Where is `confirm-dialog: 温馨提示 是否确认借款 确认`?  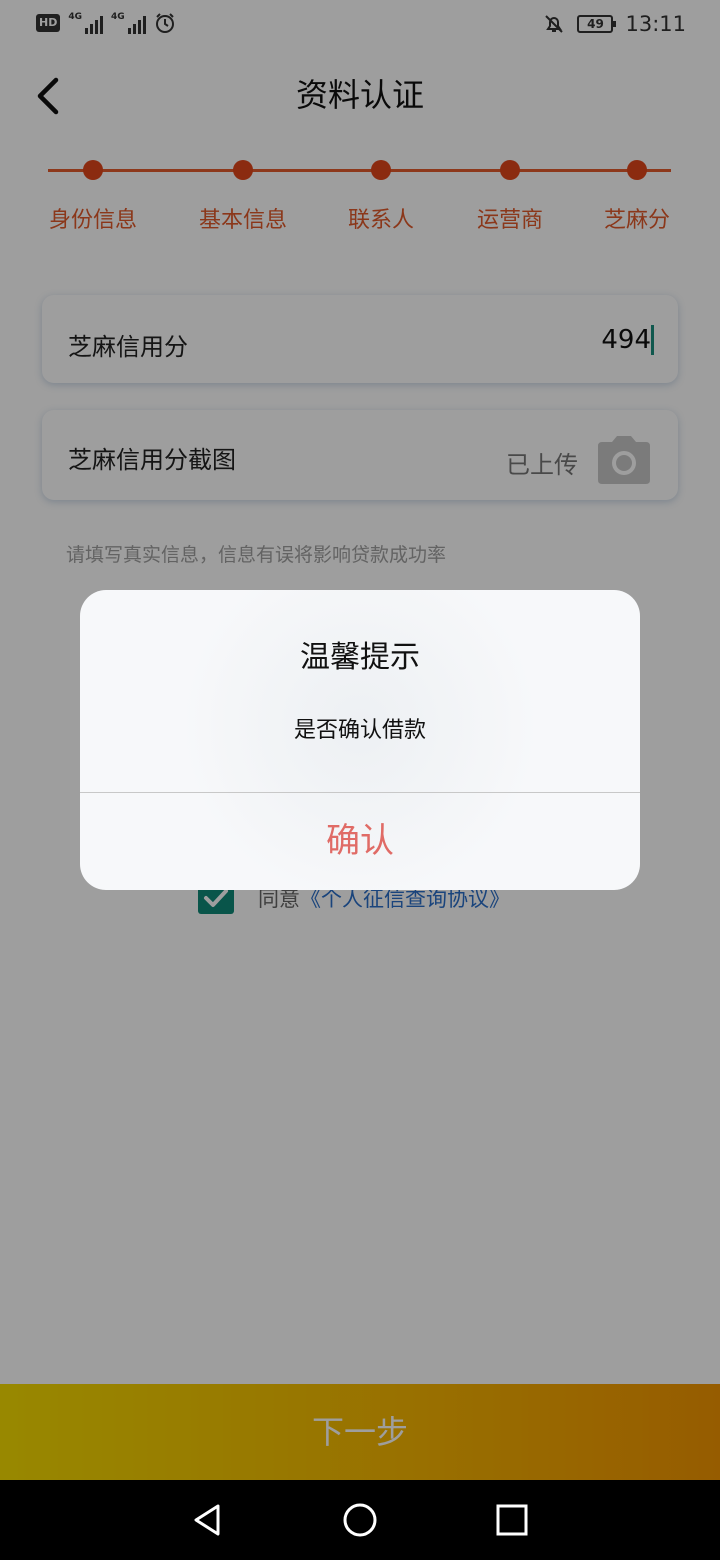 confirm-dialog: 温馨提示 是否确认借款 确认 is located at coordinates (360, 740).